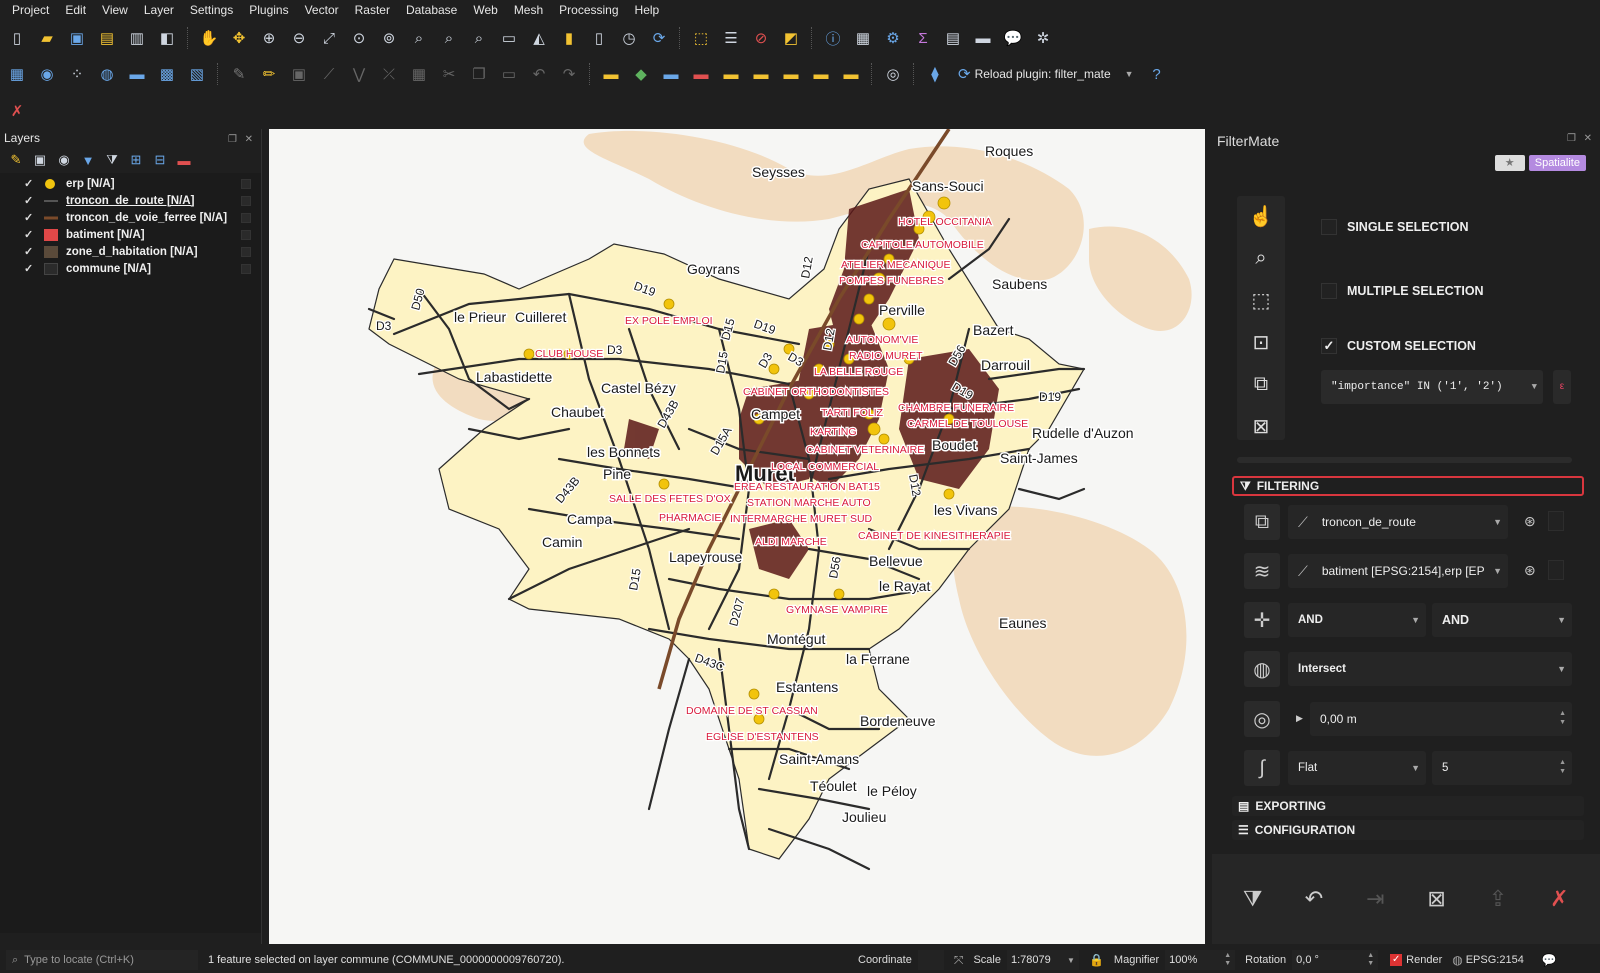  Describe the element at coordinates (1262, 571) in the screenshot. I see `layers-stack-icon: ≋` at that location.